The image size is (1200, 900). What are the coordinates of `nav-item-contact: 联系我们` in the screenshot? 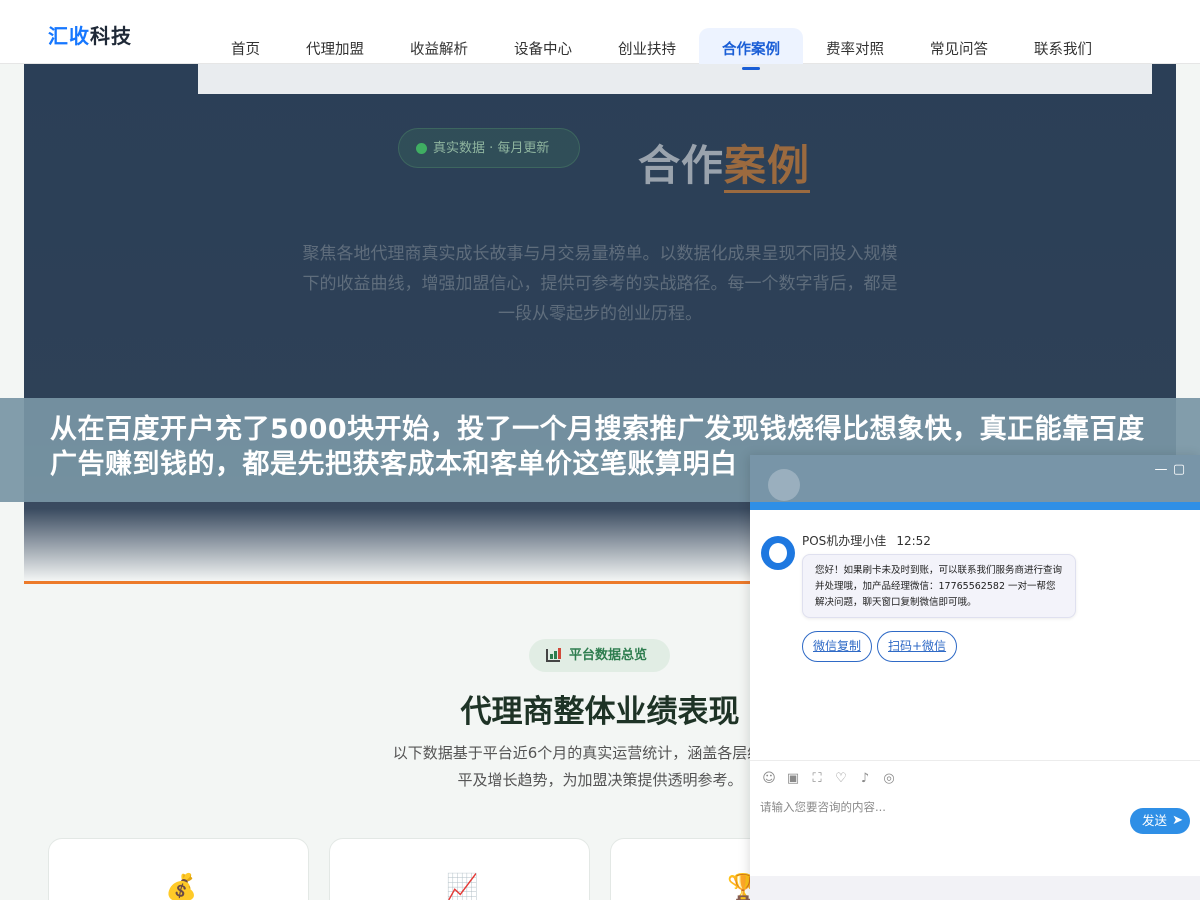 It's located at (1063, 46).